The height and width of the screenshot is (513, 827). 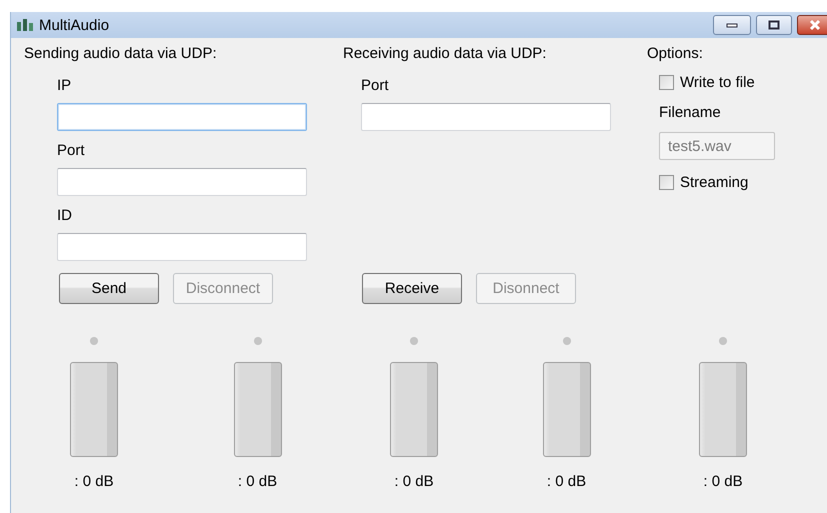 What do you see at coordinates (675, 54) in the screenshot?
I see `section-heading: Options:` at bounding box center [675, 54].